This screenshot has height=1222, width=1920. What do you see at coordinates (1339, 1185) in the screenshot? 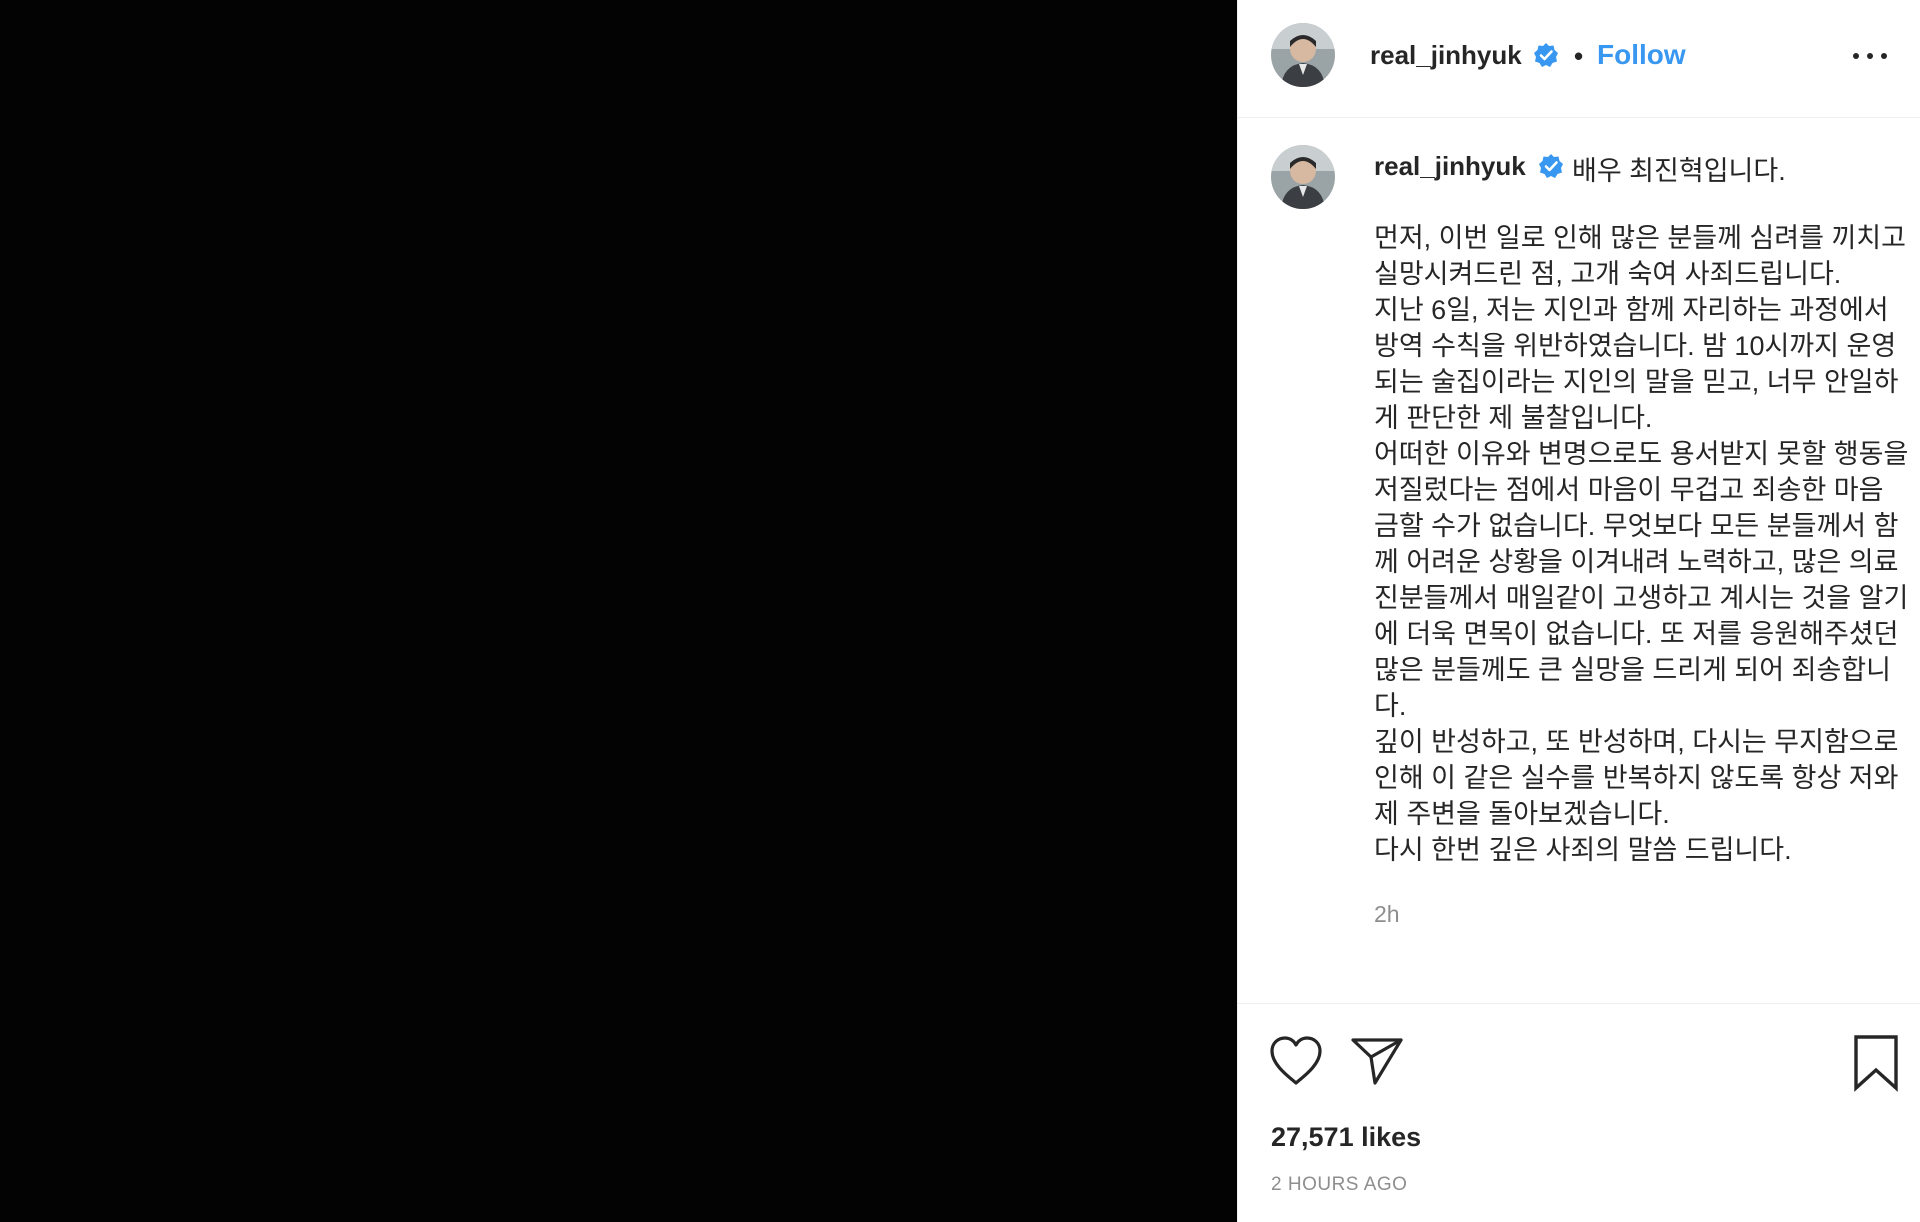
I see `post-timestamp: 2 HOURS AGO` at bounding box center [1339, 1185].